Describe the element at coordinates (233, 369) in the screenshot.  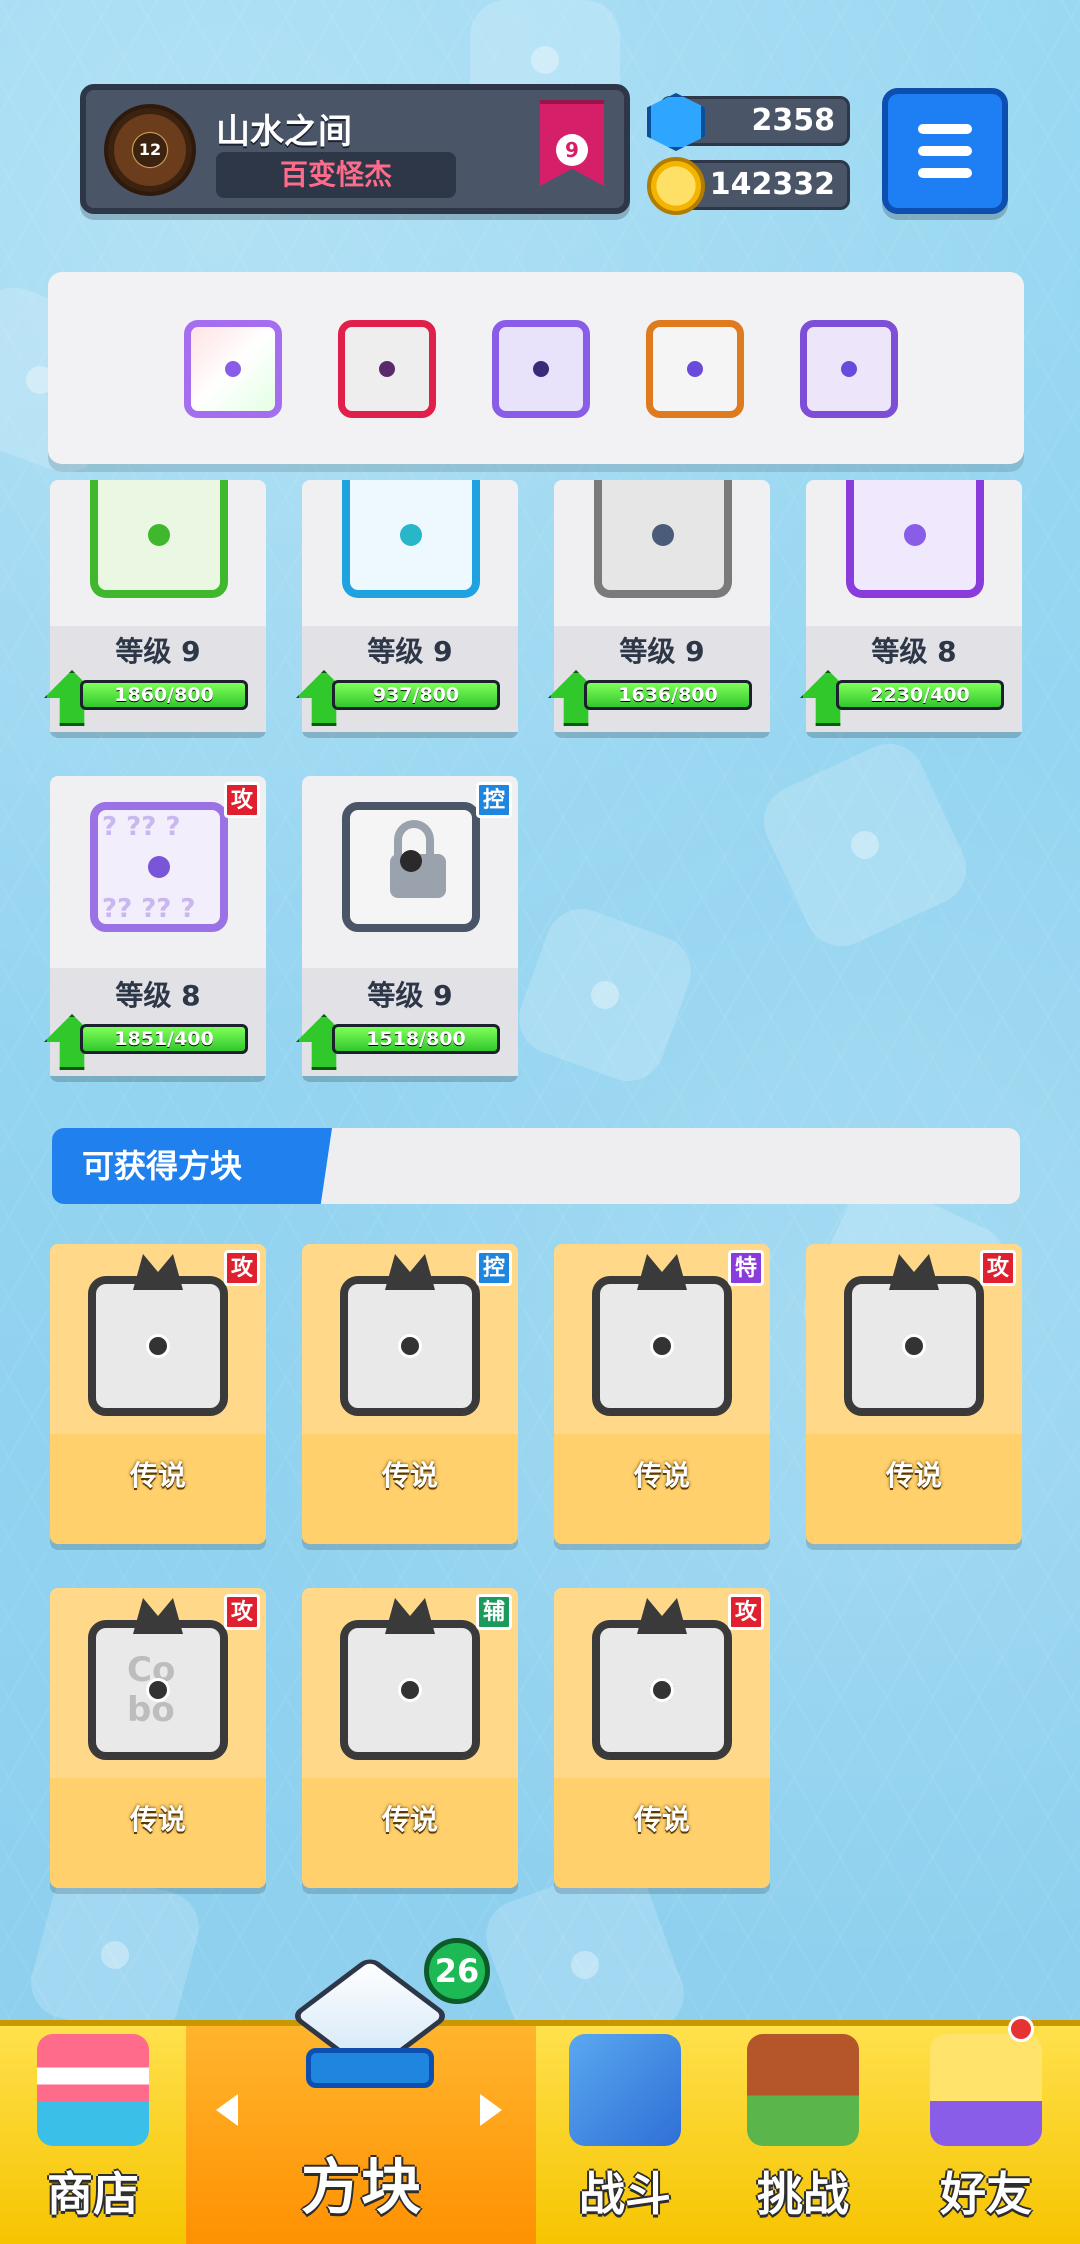
I see `rainbow-dice-icon` at that location.